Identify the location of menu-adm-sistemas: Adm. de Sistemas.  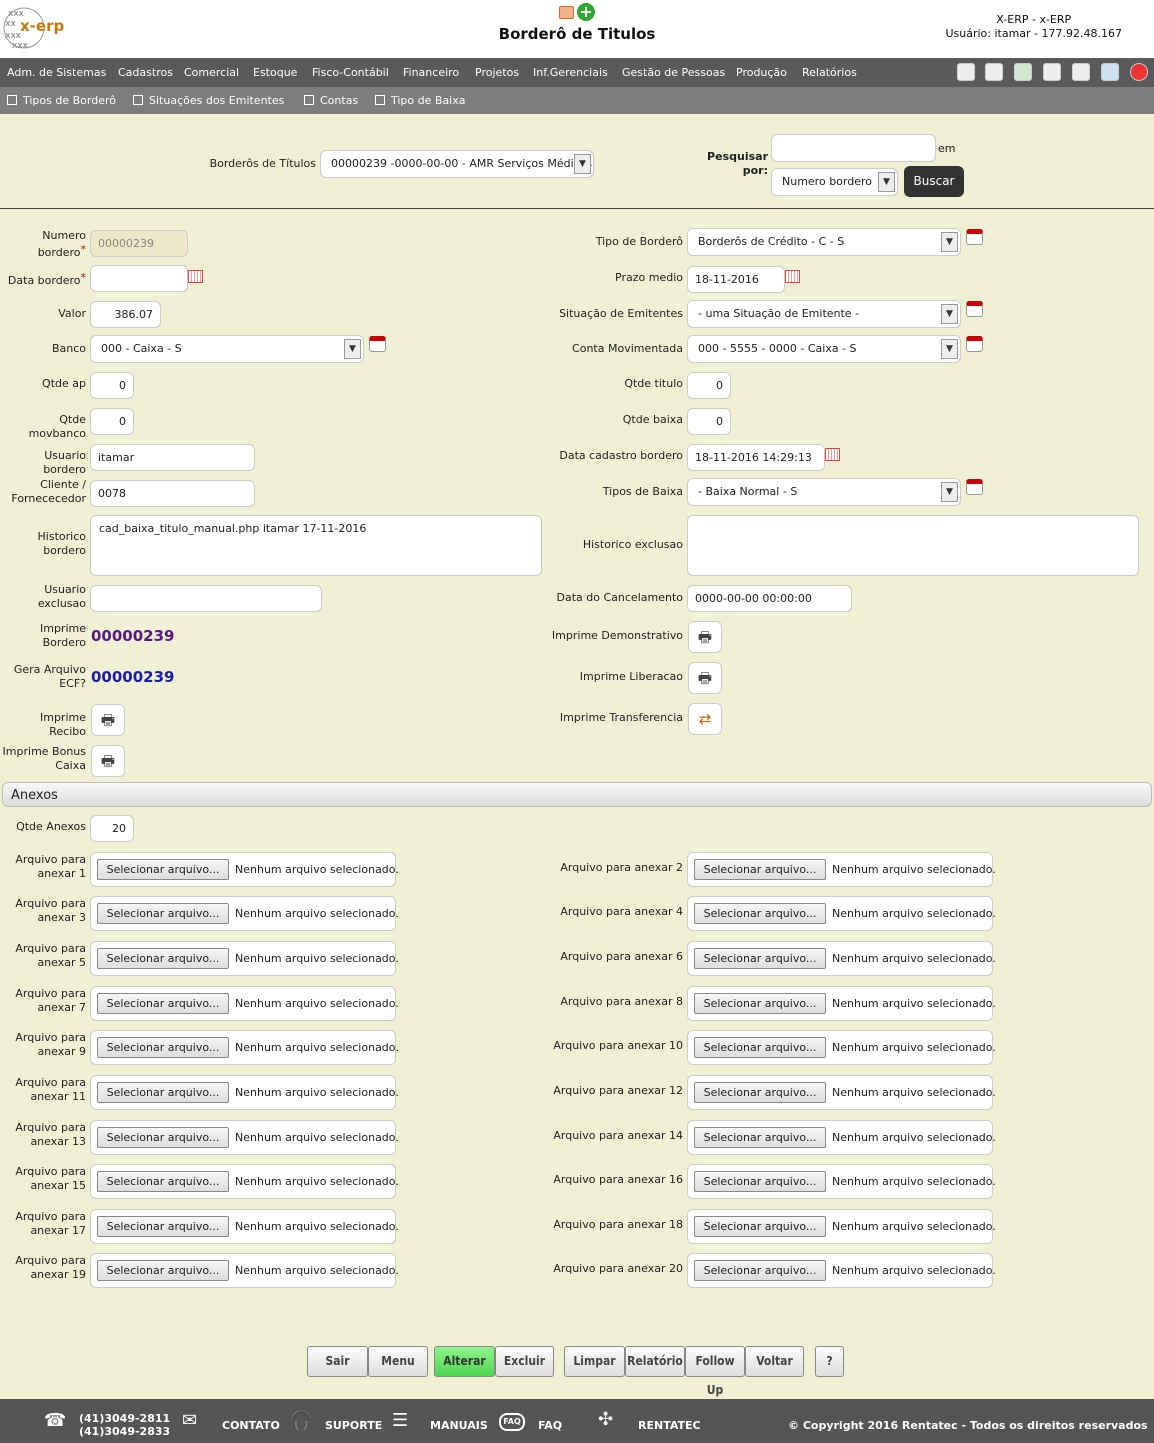
(56, 72).